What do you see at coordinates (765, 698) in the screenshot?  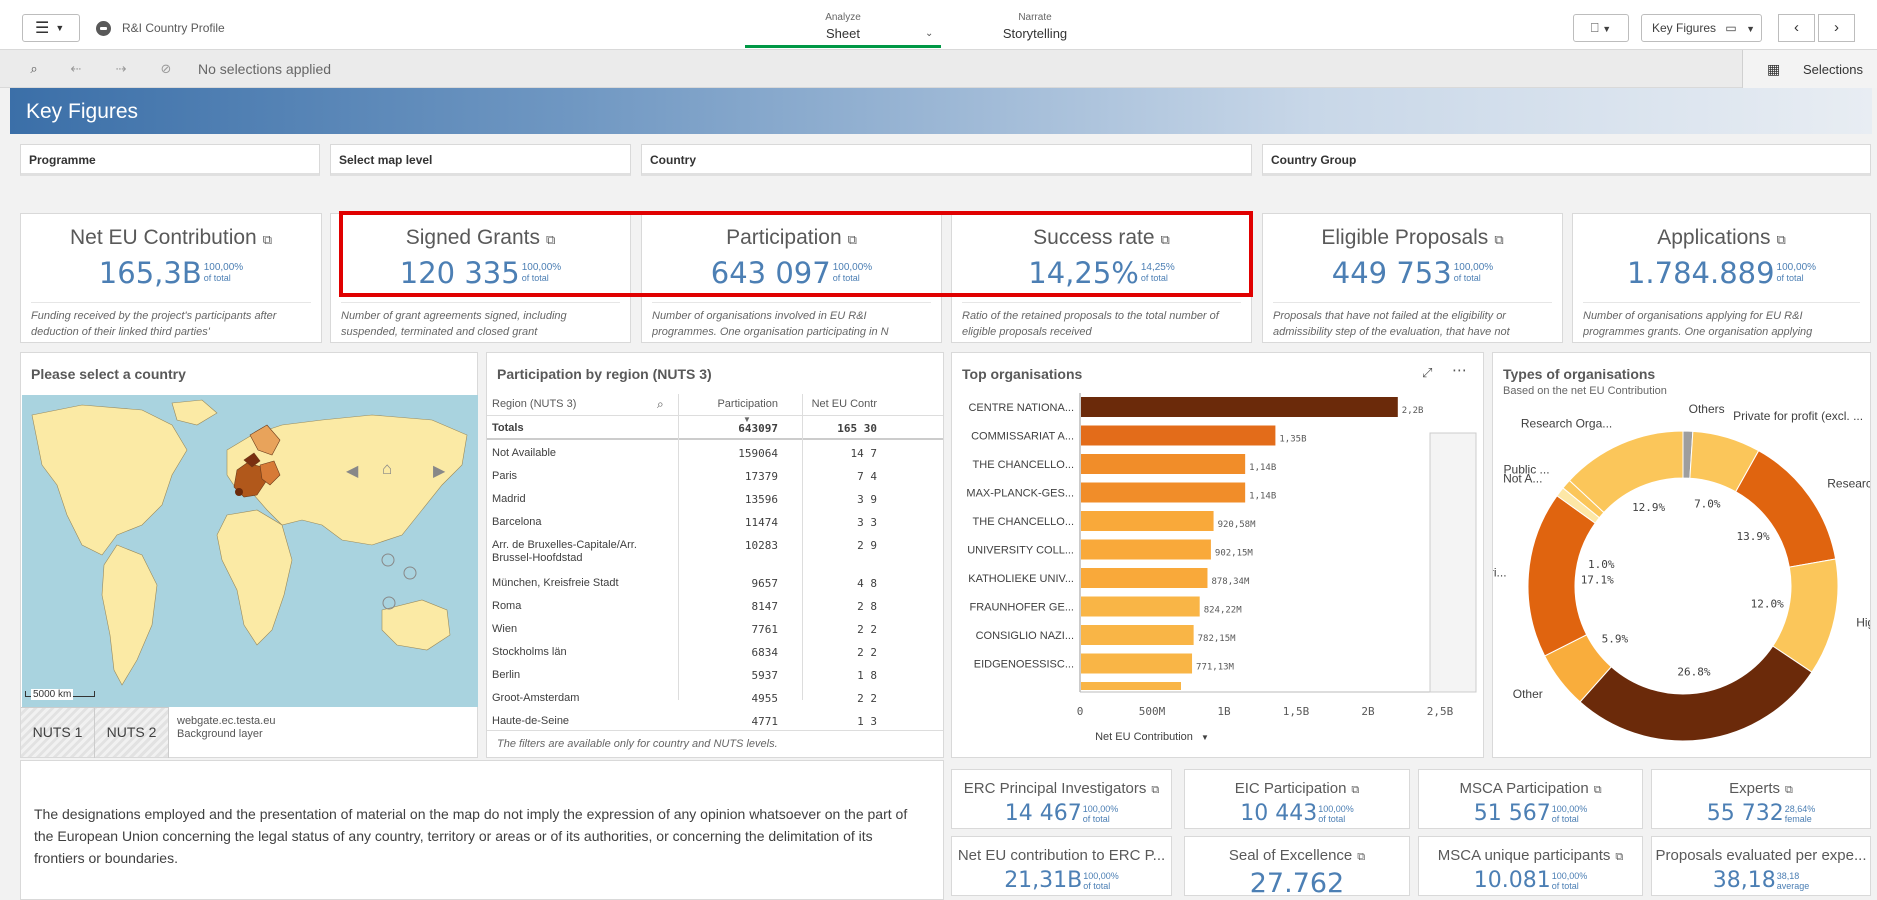 I see `region-participation: 4955` at bounding box center [765, 698].